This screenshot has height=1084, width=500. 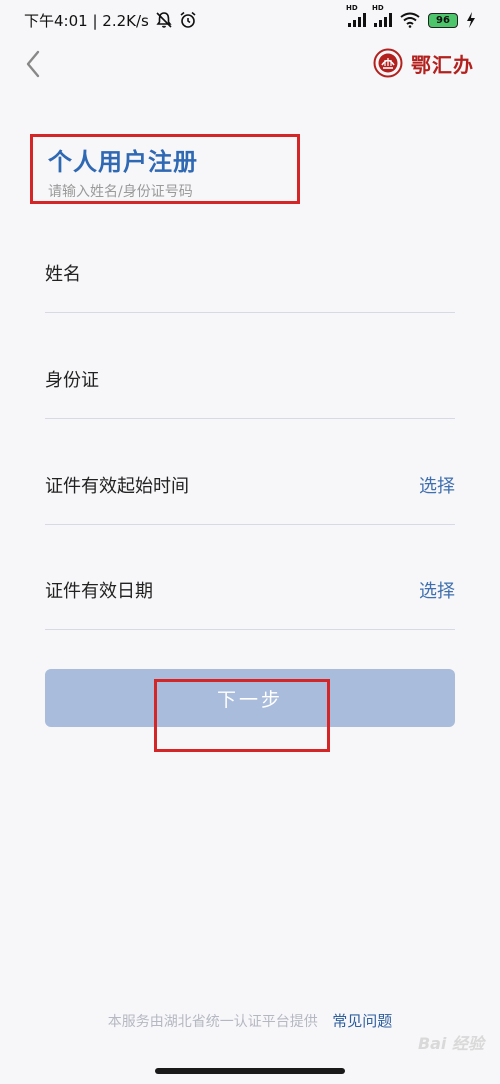 I want to click on name-field: 姓名, so click(x=250, y=282).